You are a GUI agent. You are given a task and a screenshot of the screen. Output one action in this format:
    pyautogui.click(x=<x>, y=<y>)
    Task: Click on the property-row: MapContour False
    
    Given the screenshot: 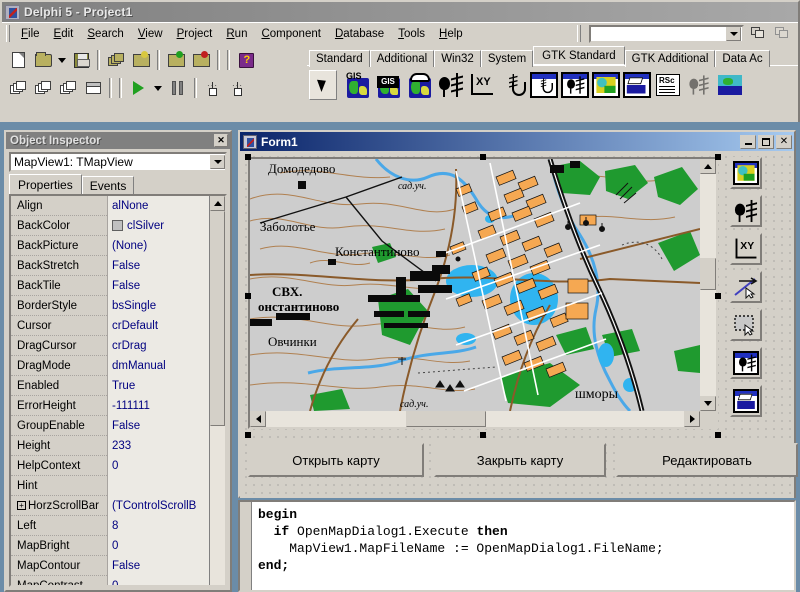 What is the action you would take?
    pyautogui.click(x=110, y=565)
    